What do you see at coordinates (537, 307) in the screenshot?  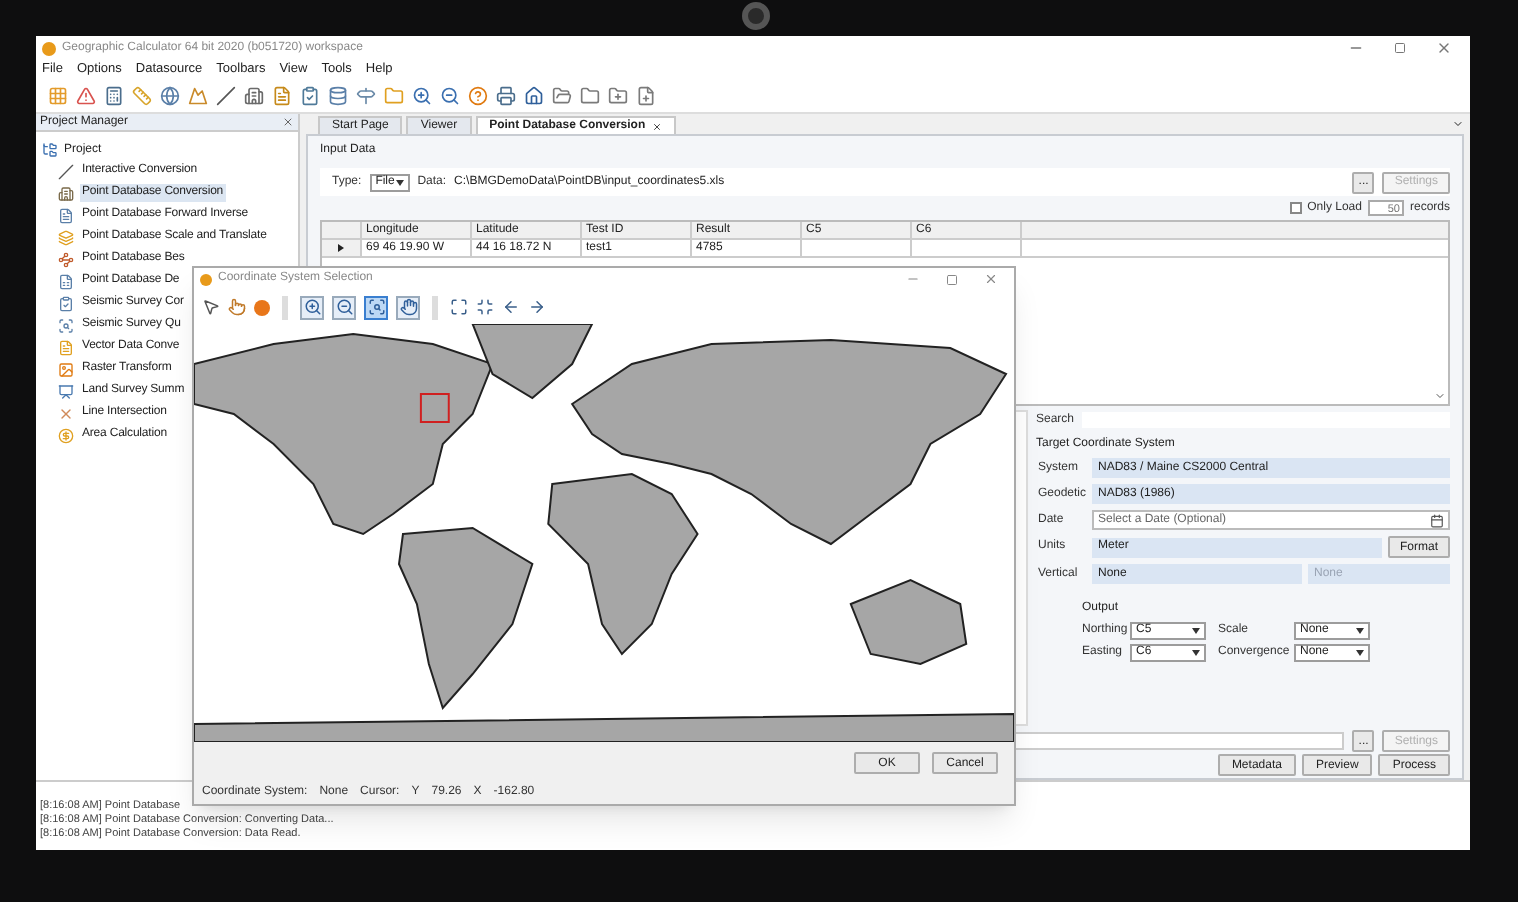 I see `forward-arrow-icon` at bounding box center [537, 307].